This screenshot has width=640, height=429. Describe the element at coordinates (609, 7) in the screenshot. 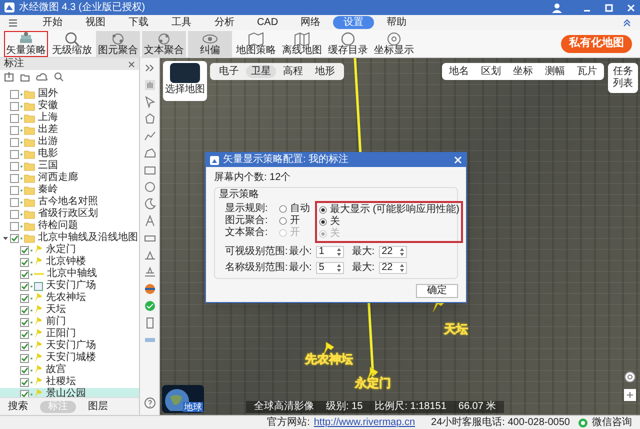

I see `maximize-icon` at that location.